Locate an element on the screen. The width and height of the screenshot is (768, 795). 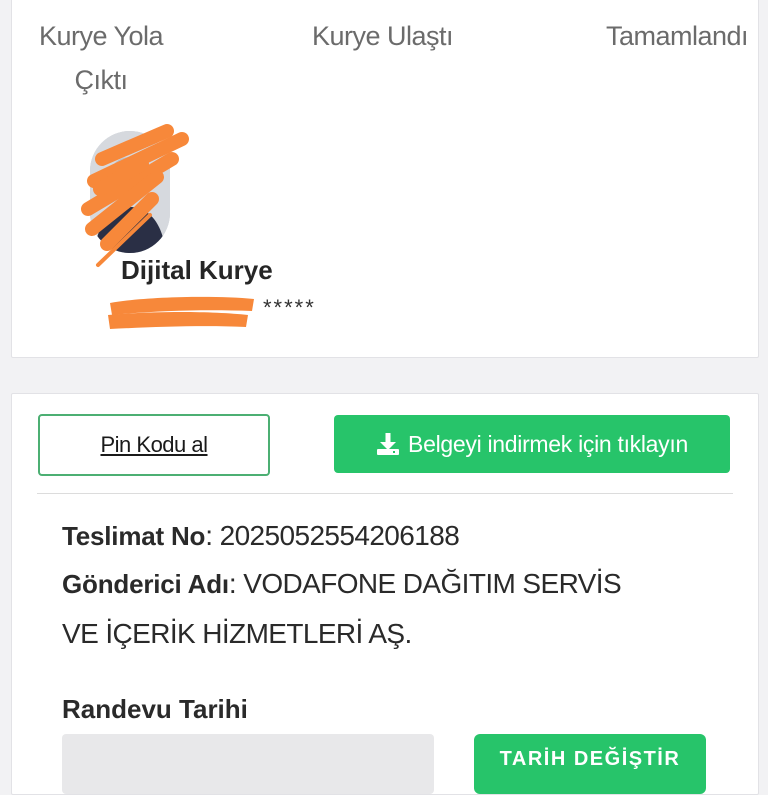
courier-phone-masked: ***** is located at coordinates (289, 307).